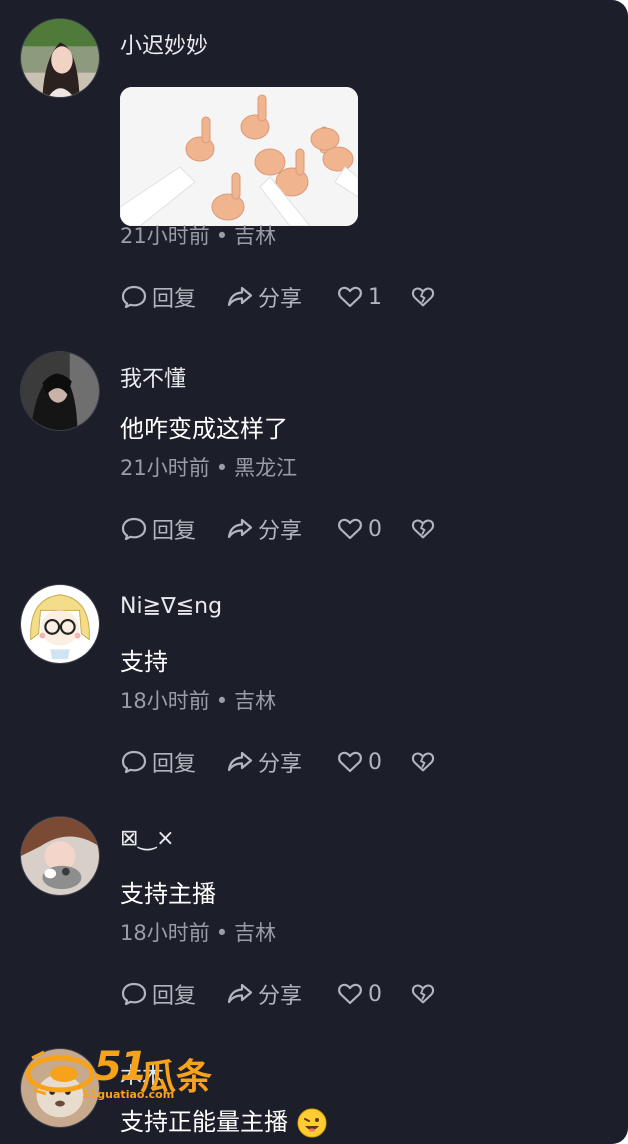 The height and width of the screenshot is (1144, 628). I want to click on watermark-url: 51guatiao.com, so click(128, 1094).